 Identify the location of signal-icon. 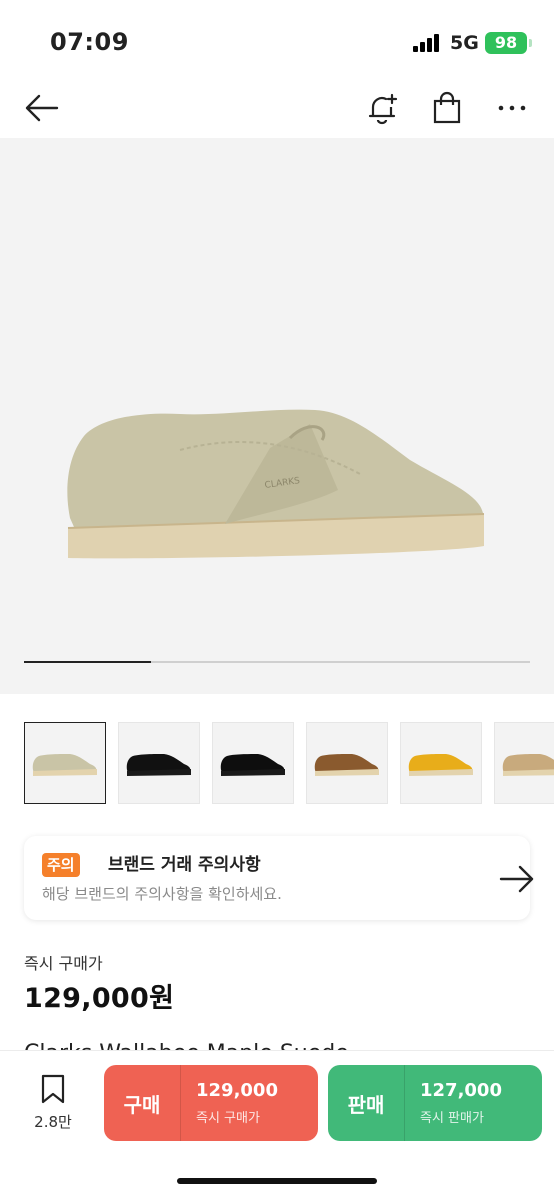
(428, 43).